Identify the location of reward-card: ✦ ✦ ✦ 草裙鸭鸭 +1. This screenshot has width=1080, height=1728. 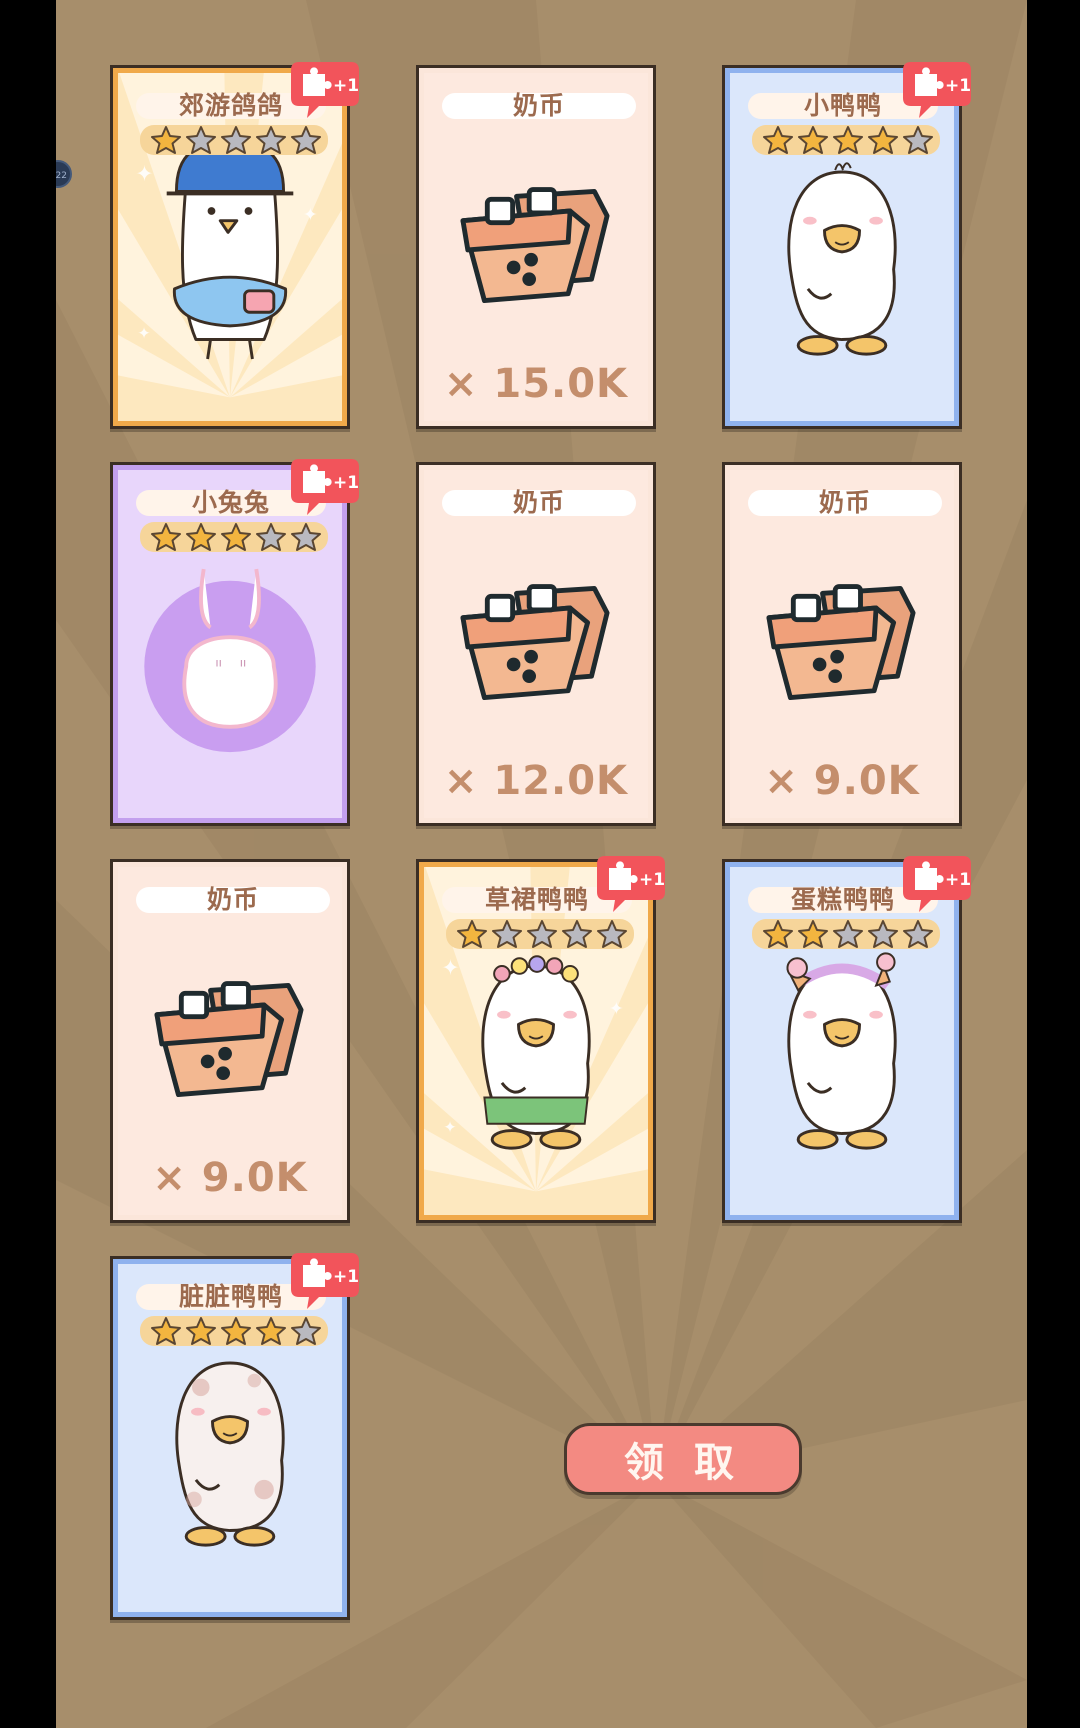
(540, 1039).